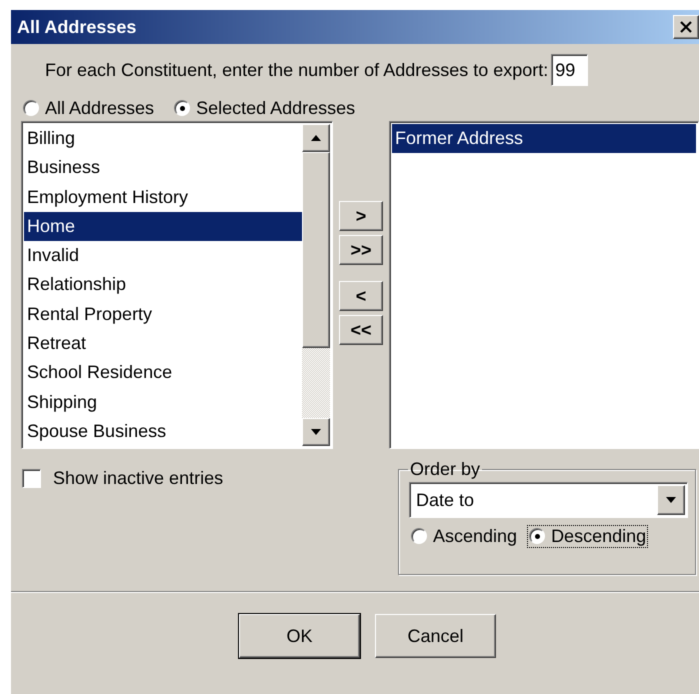 The width and height of the screenshot is (699, 694). Describe the element at coordinates (361, 330) in the screenshot. I see `move-button: <<` at that location.